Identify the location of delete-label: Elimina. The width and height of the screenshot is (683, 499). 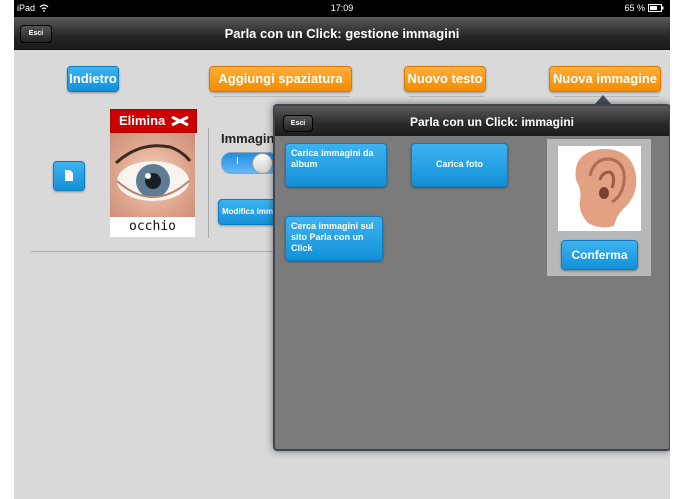
(142, 120).